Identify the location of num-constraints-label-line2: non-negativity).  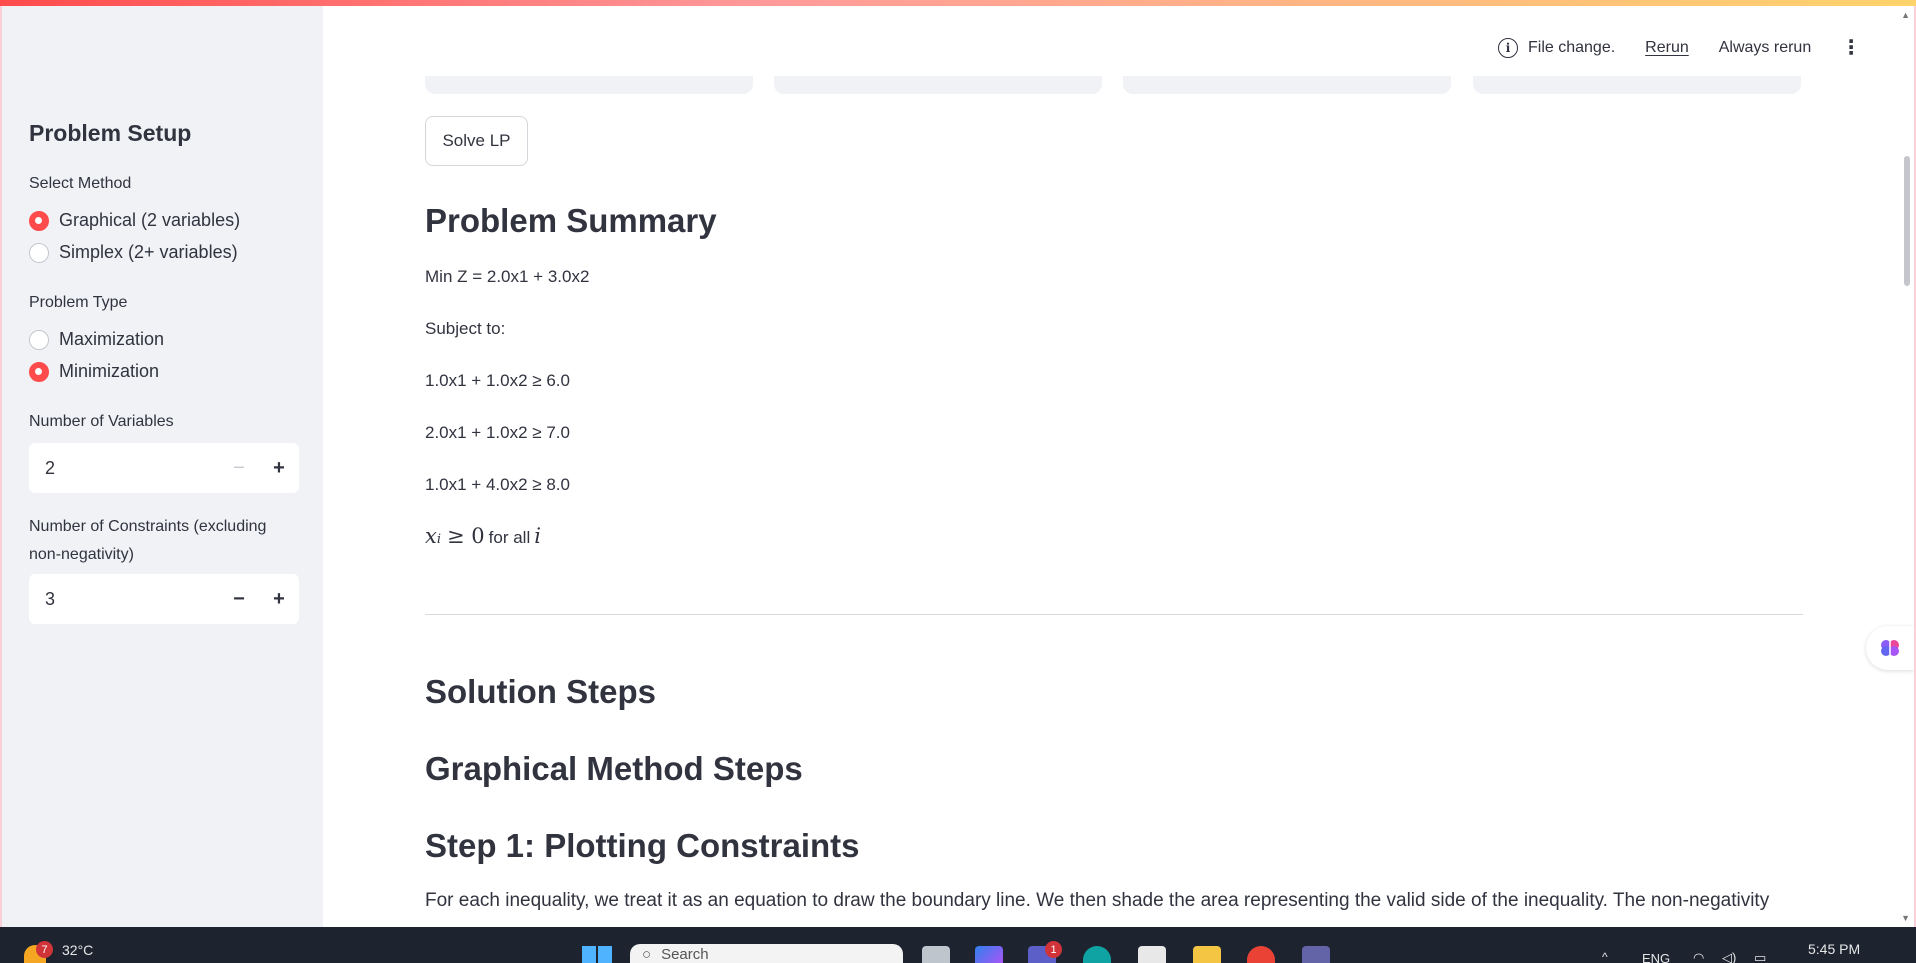
(81, 554).